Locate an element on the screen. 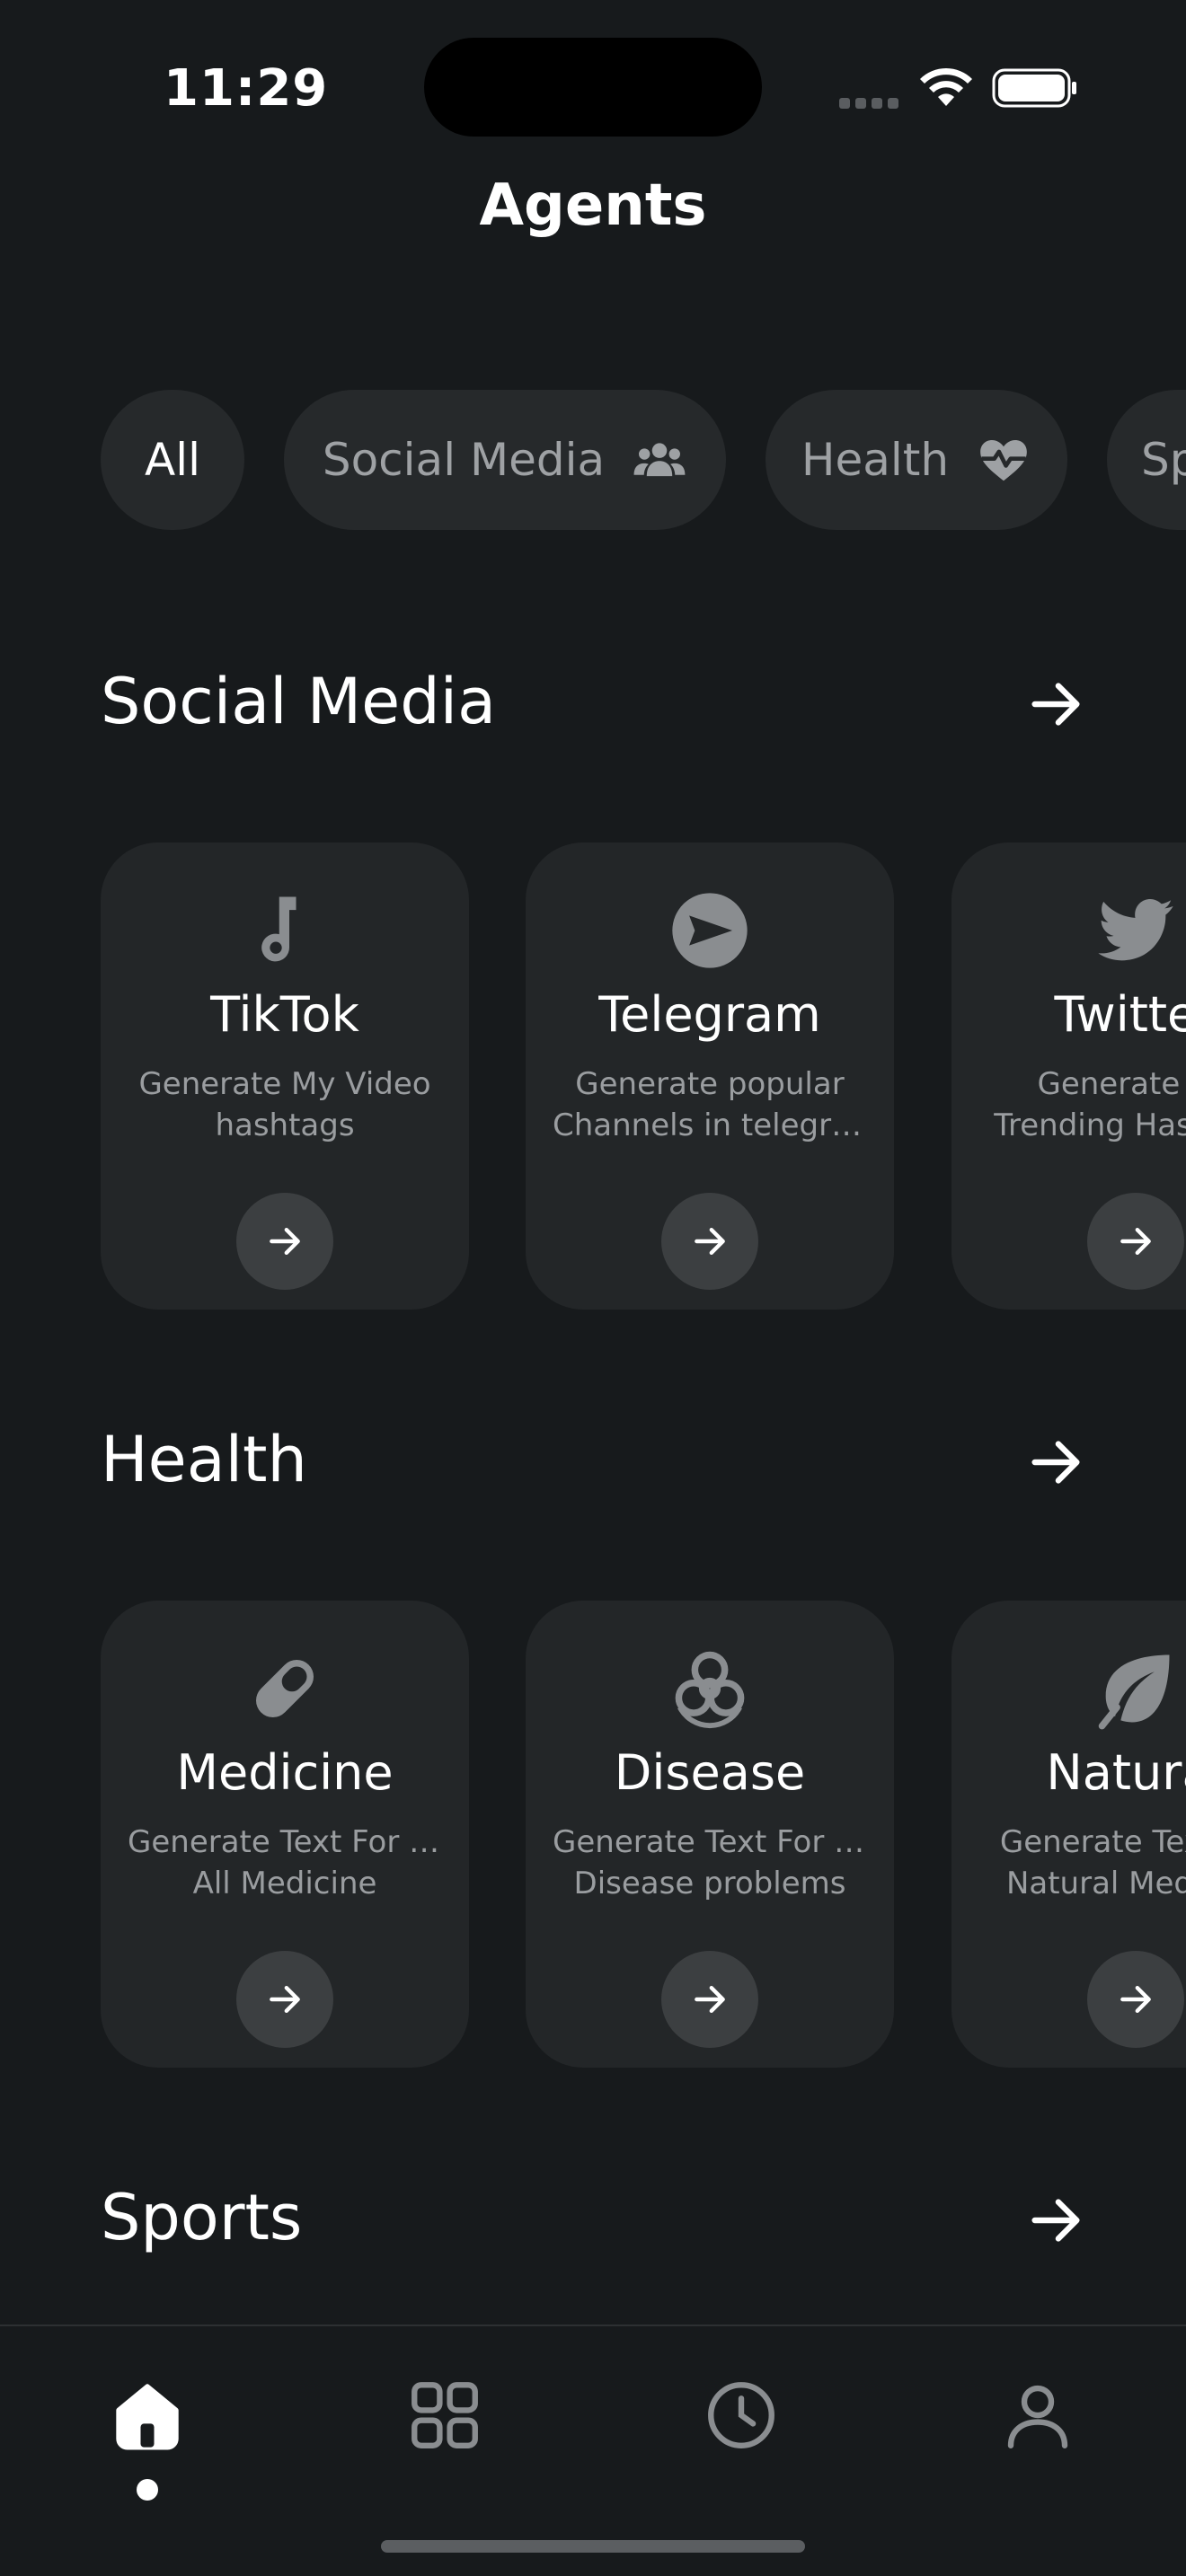  card-description: Generate My Video hashtags is located at coordinates (284, 1104).